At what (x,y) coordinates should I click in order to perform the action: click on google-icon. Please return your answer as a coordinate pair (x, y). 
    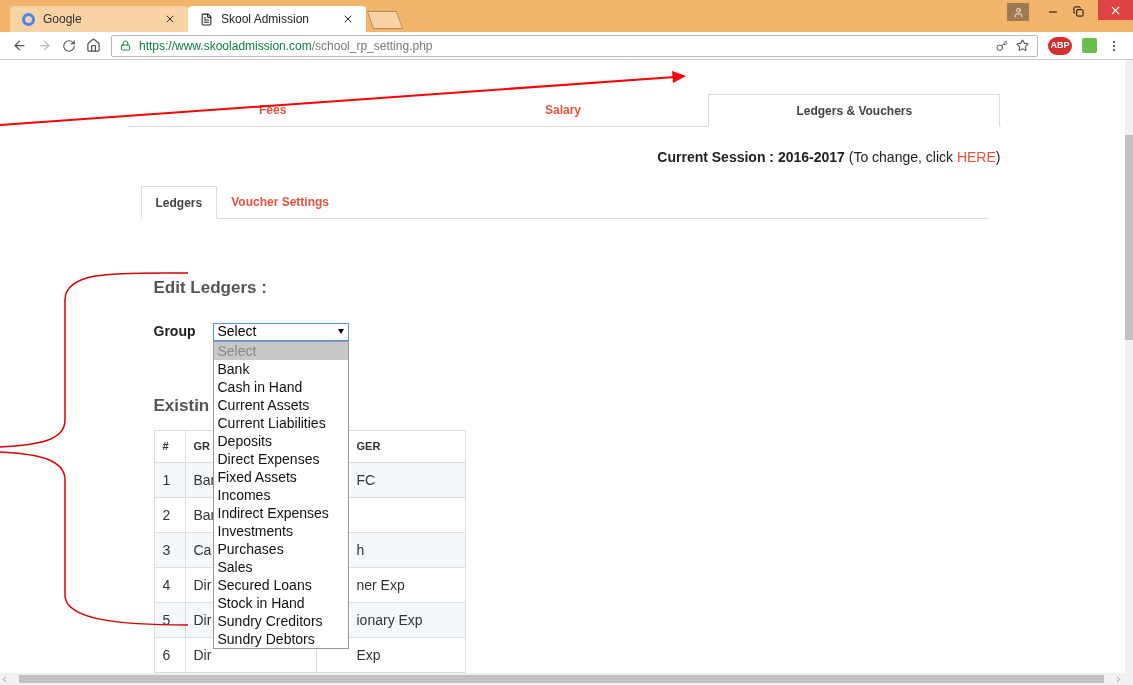
    Looking at the image, I should click on (28, 19).